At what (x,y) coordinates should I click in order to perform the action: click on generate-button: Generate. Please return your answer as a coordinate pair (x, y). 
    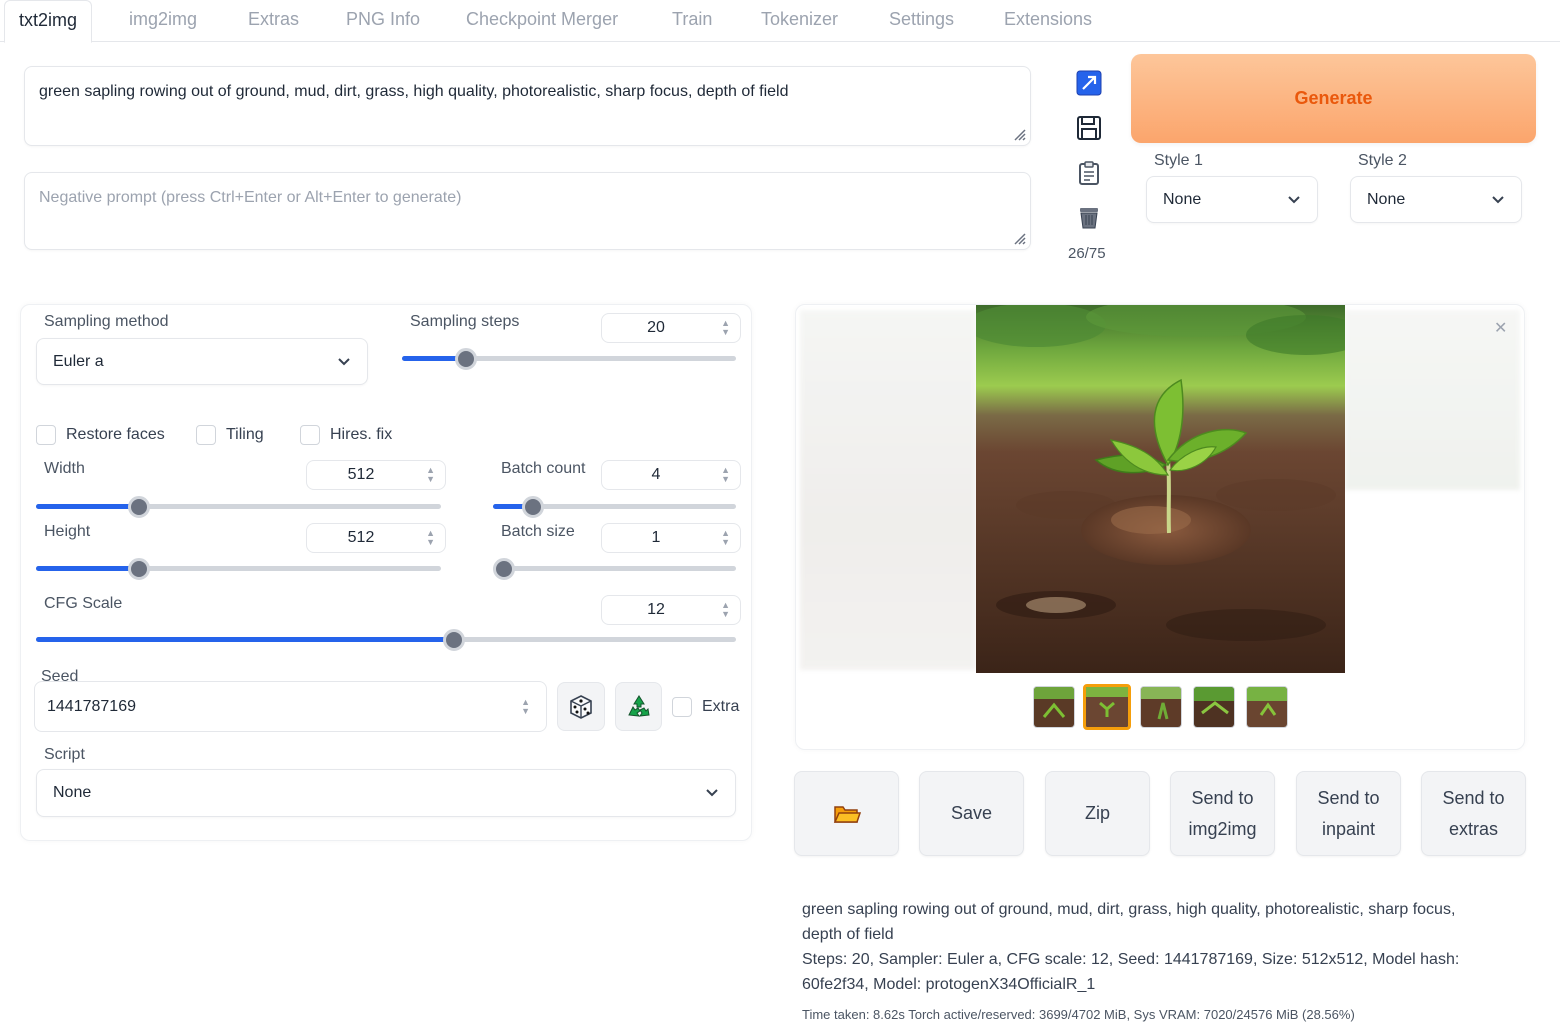
    Looking at the image, I should click on (1333, 98).